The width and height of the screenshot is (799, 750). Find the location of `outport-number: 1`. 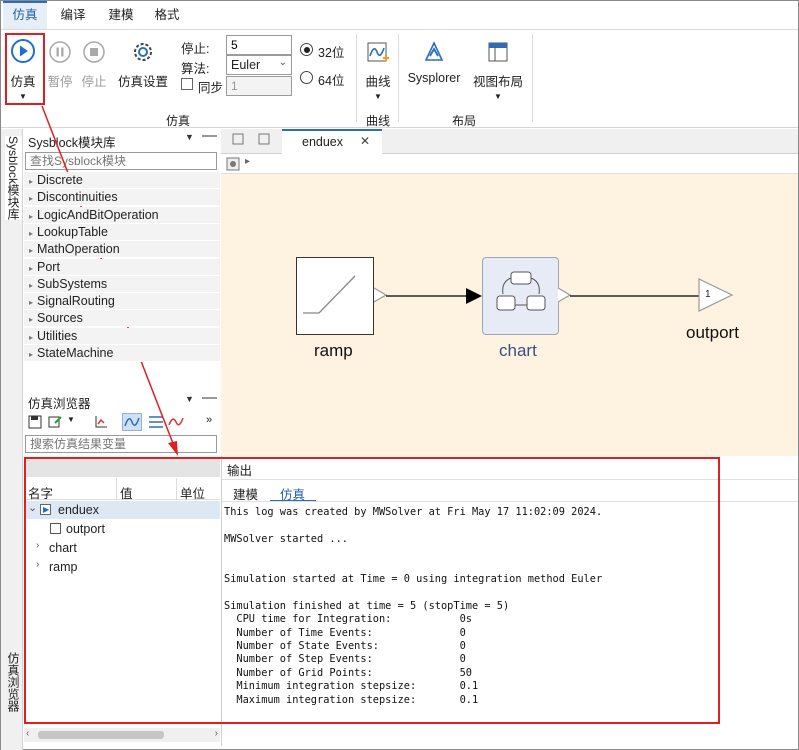

outport-number: 1 is located at coordinates (708, 294).